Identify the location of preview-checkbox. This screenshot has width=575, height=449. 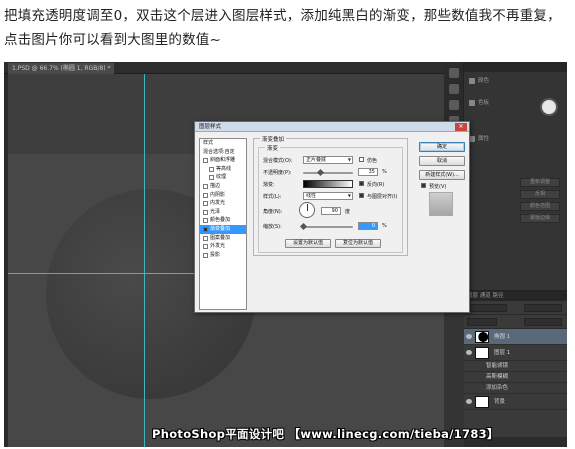
(423, 185).